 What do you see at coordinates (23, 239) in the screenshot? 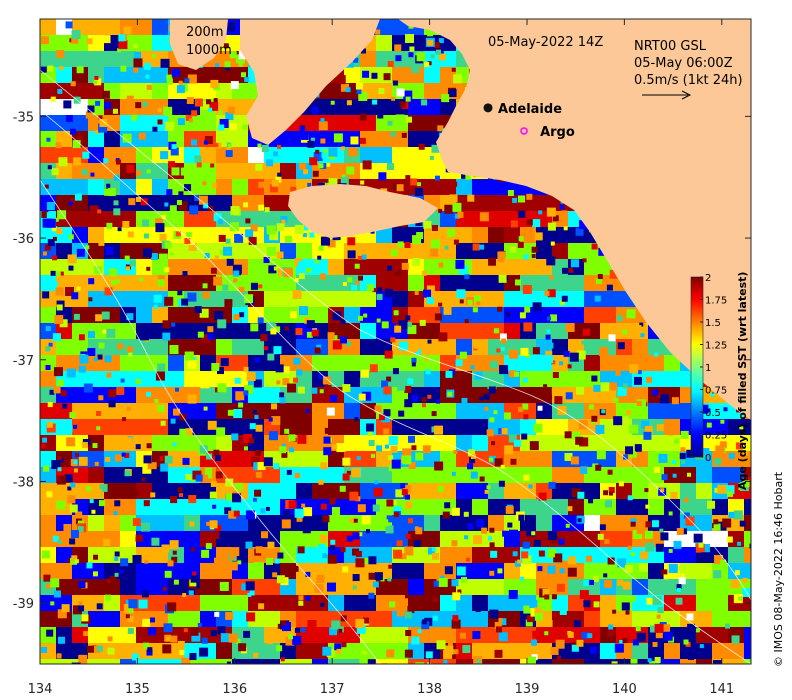
I see `lat-tick-label: -36` at bounding box center [23, 239].